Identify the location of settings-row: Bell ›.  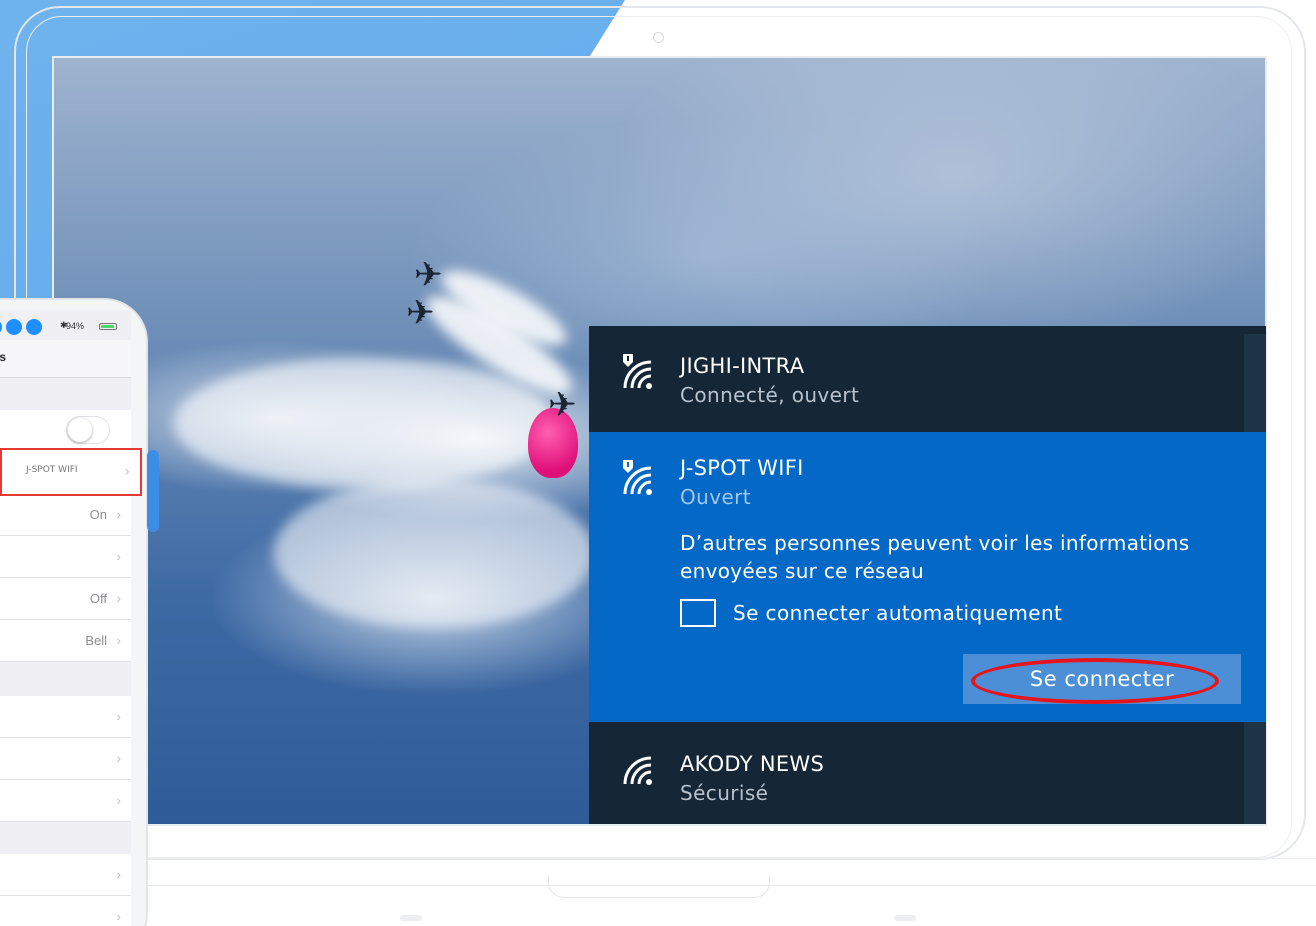
(65, 641).